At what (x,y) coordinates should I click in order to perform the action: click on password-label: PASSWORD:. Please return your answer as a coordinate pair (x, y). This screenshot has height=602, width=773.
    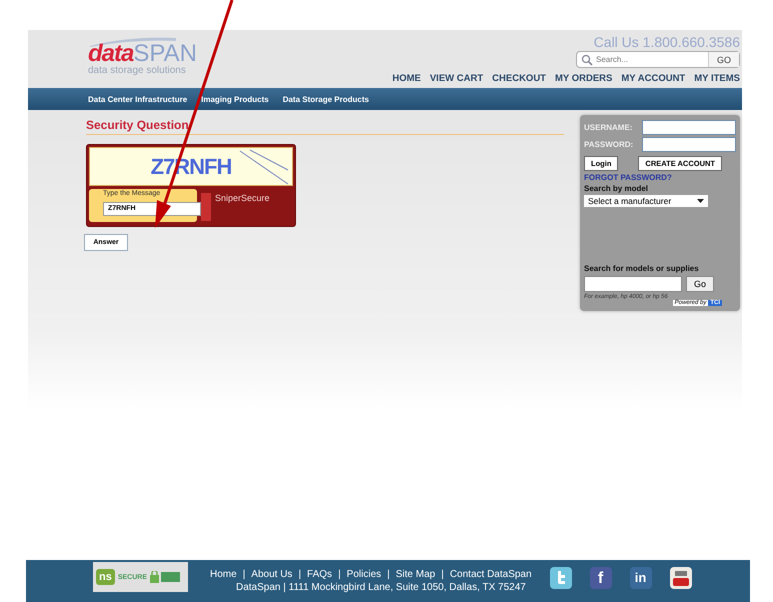
    Looking at the image, I should click on (609, 144).